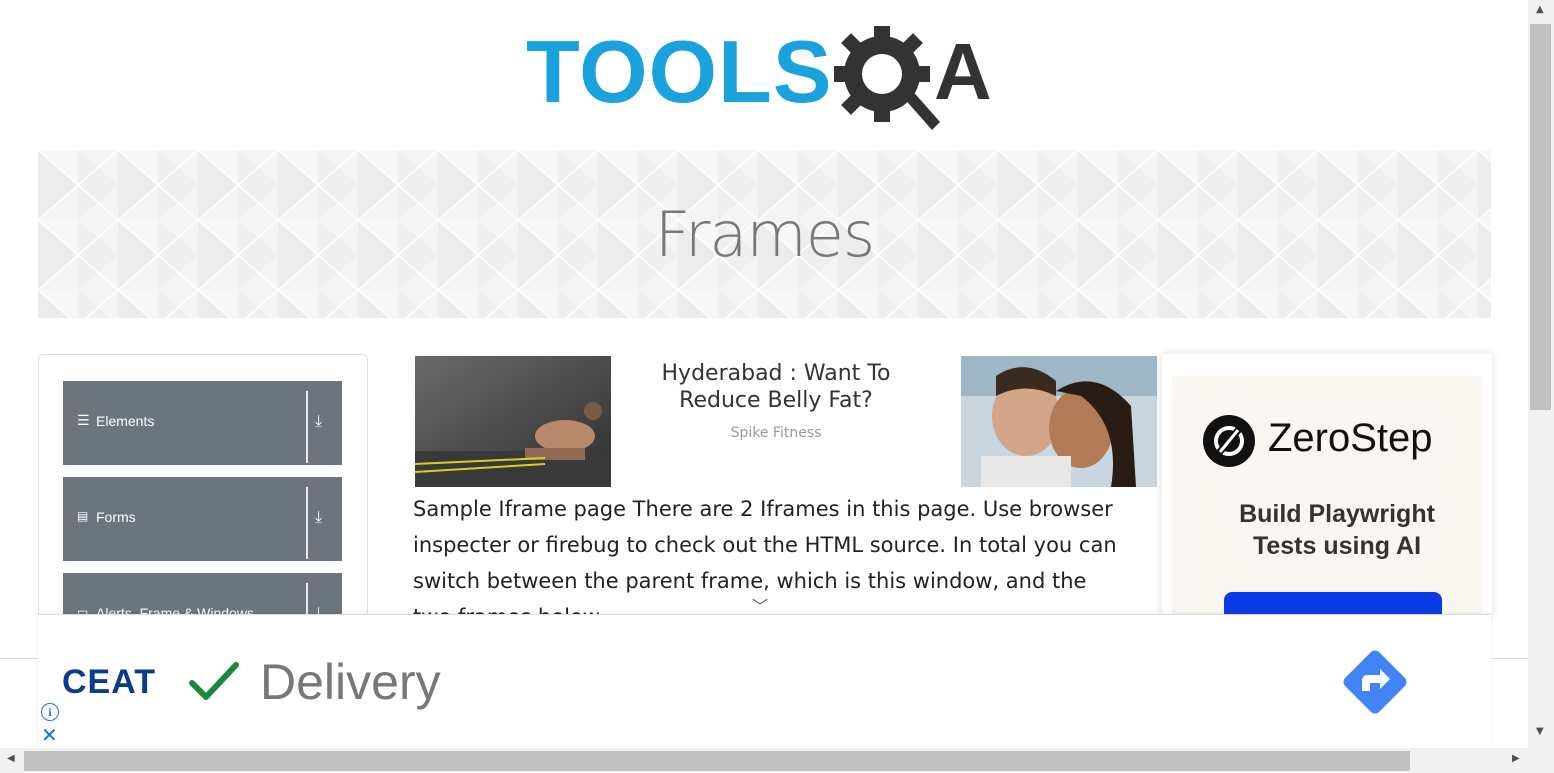 The height and width of the screenshot is (773, 1554). Describe the element at coordinates (83, 421) in the screenshot. I see `hamburger-icon: ☰` at that location.